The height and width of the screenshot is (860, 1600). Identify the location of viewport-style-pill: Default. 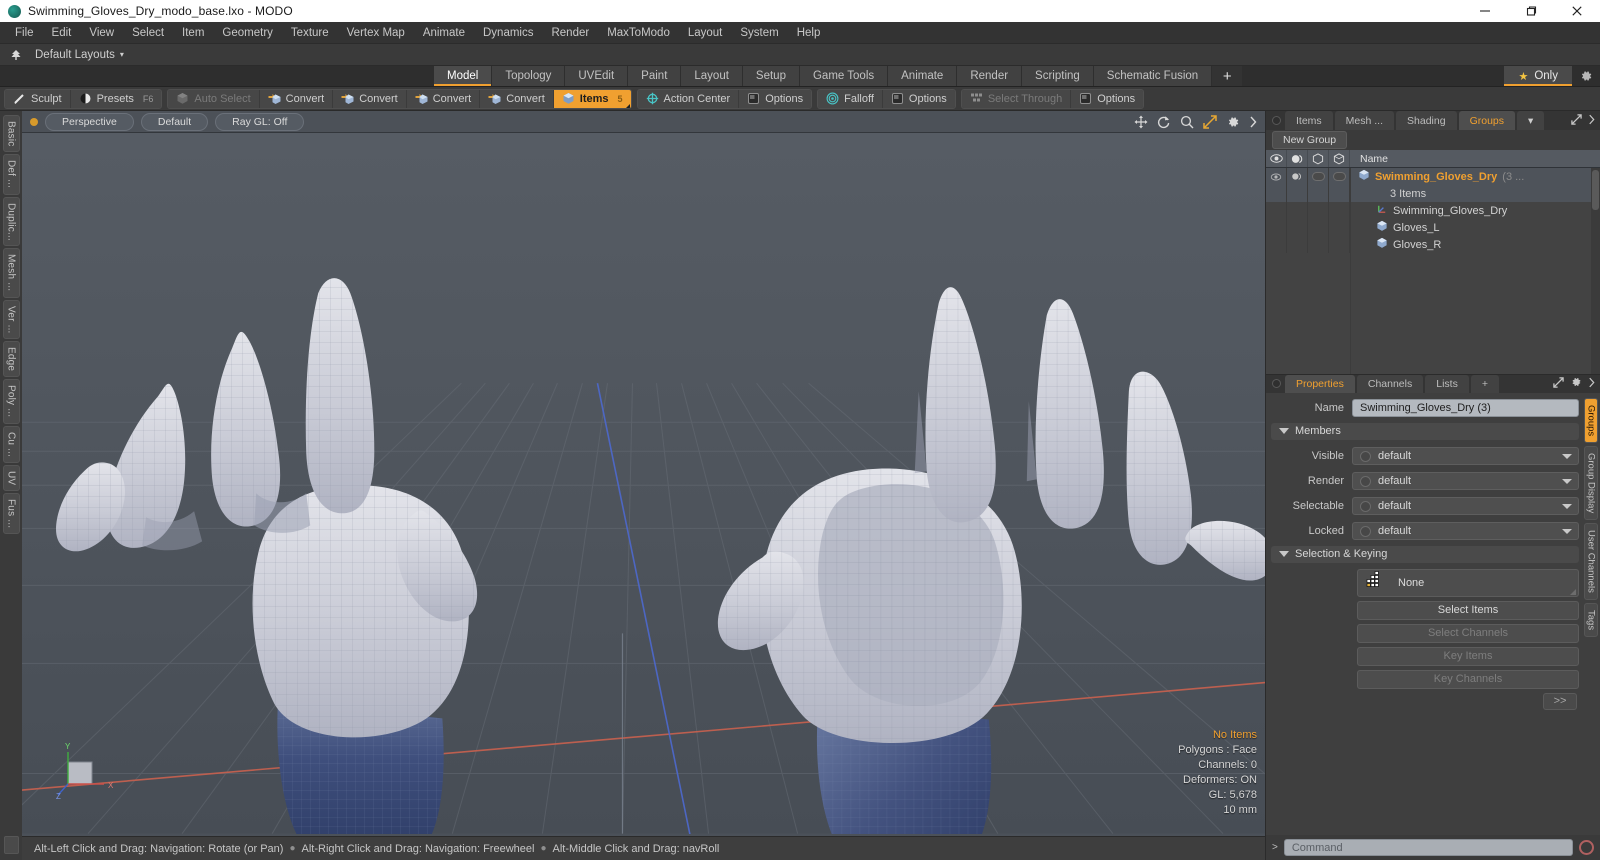
(174, 121).